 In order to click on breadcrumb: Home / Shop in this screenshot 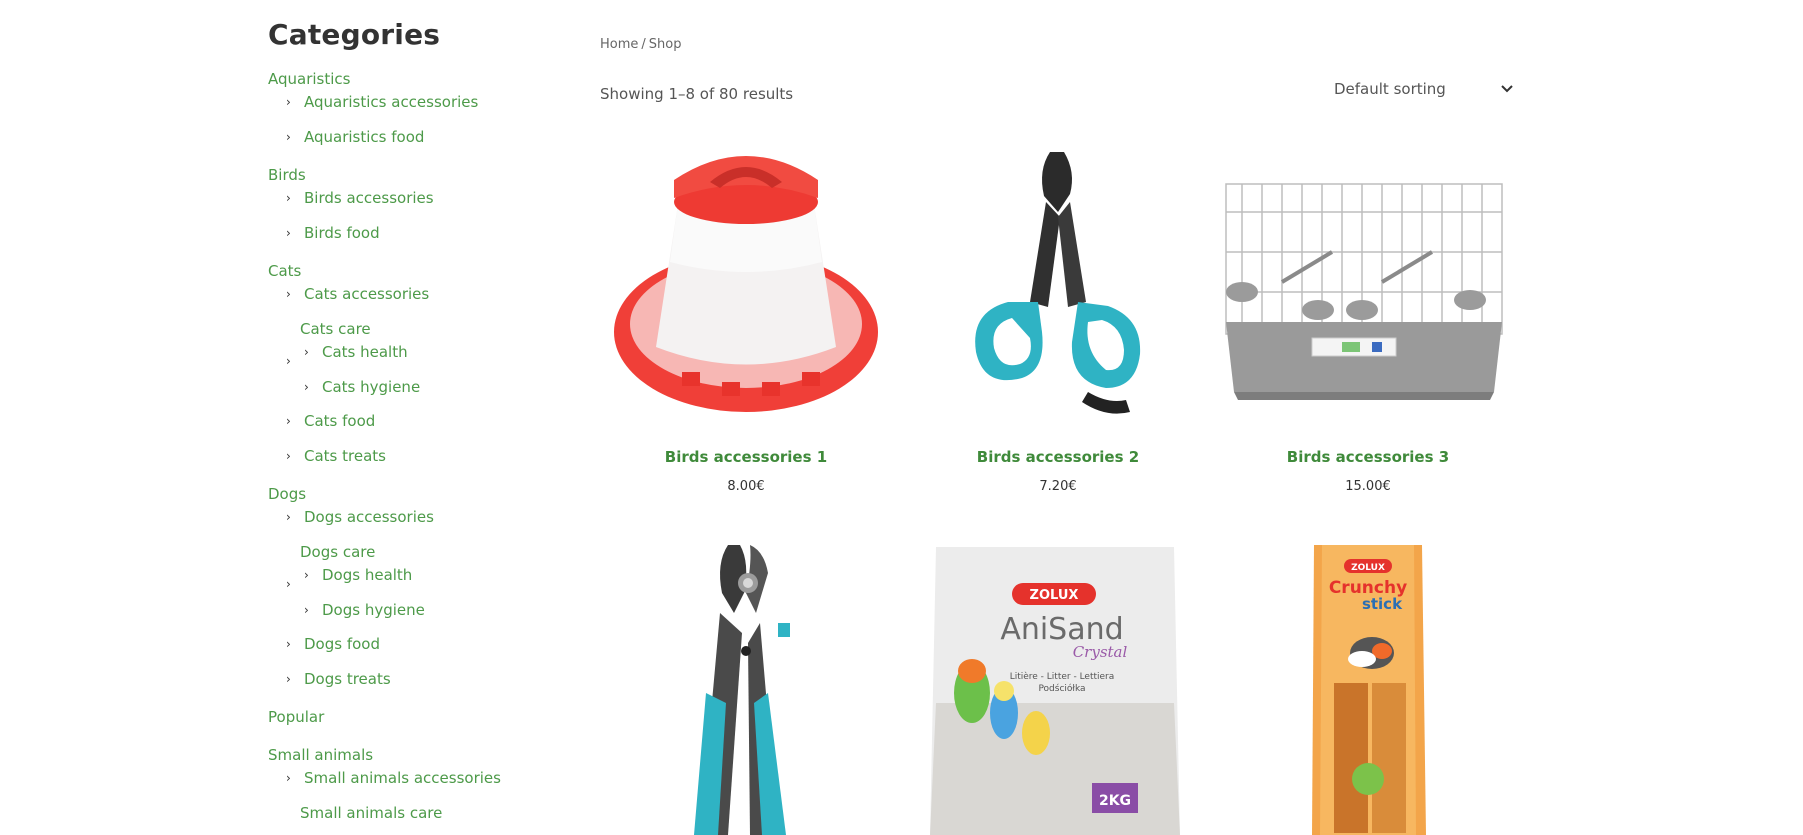, I will do `click(640, 44)`.